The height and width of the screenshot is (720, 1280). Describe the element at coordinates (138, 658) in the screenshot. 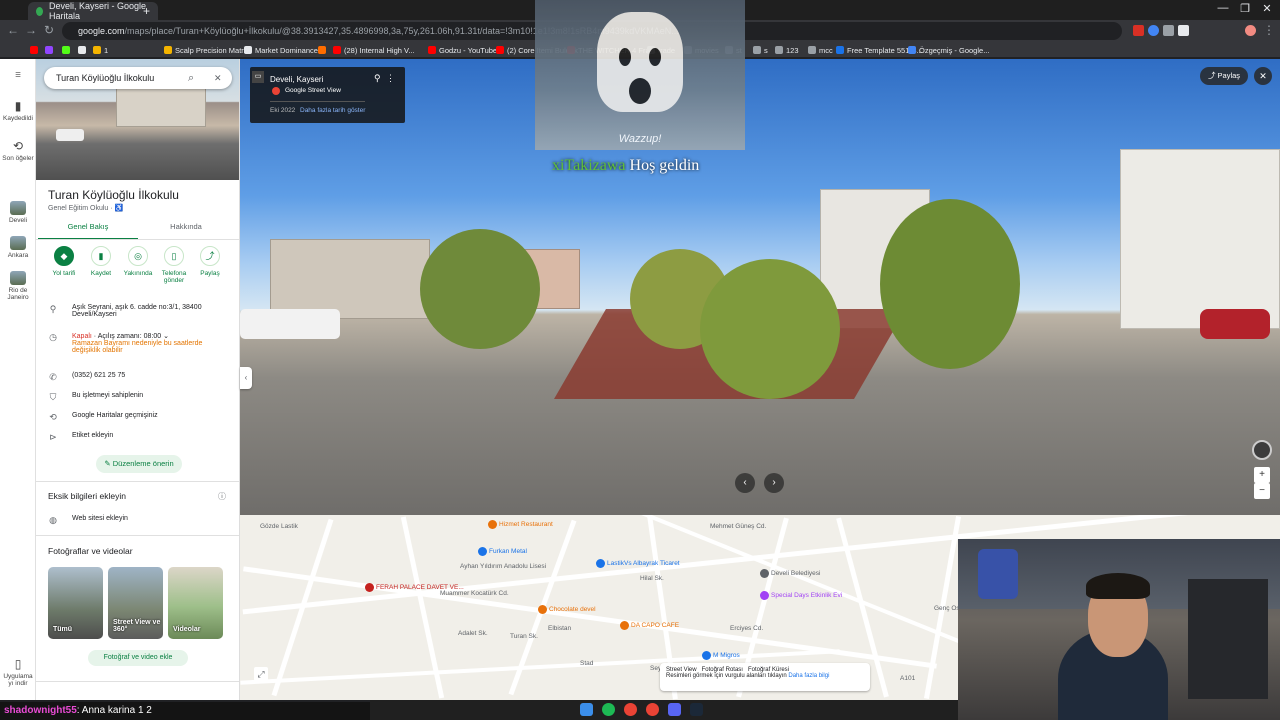

I see `add-photo-button: Fotoğraf ve video ekle` at that location.